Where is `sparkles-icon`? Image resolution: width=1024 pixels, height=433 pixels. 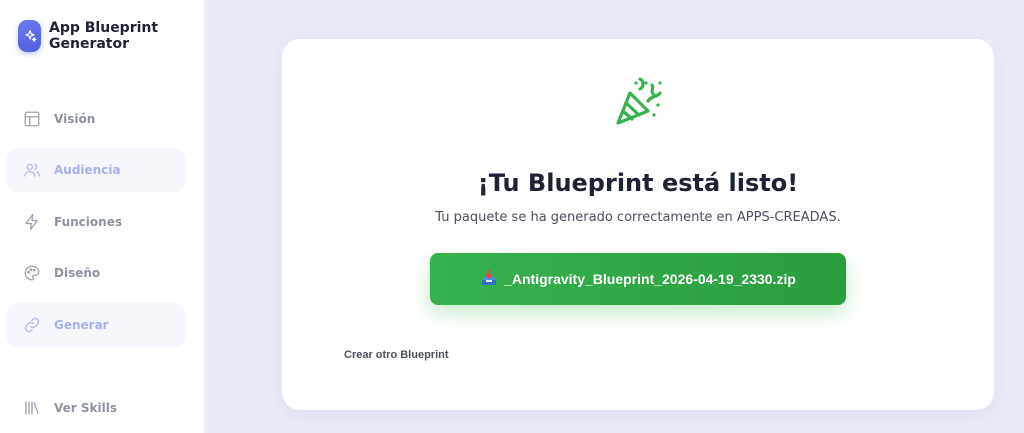
sparkles-icon is located at coordinates (29, 36).